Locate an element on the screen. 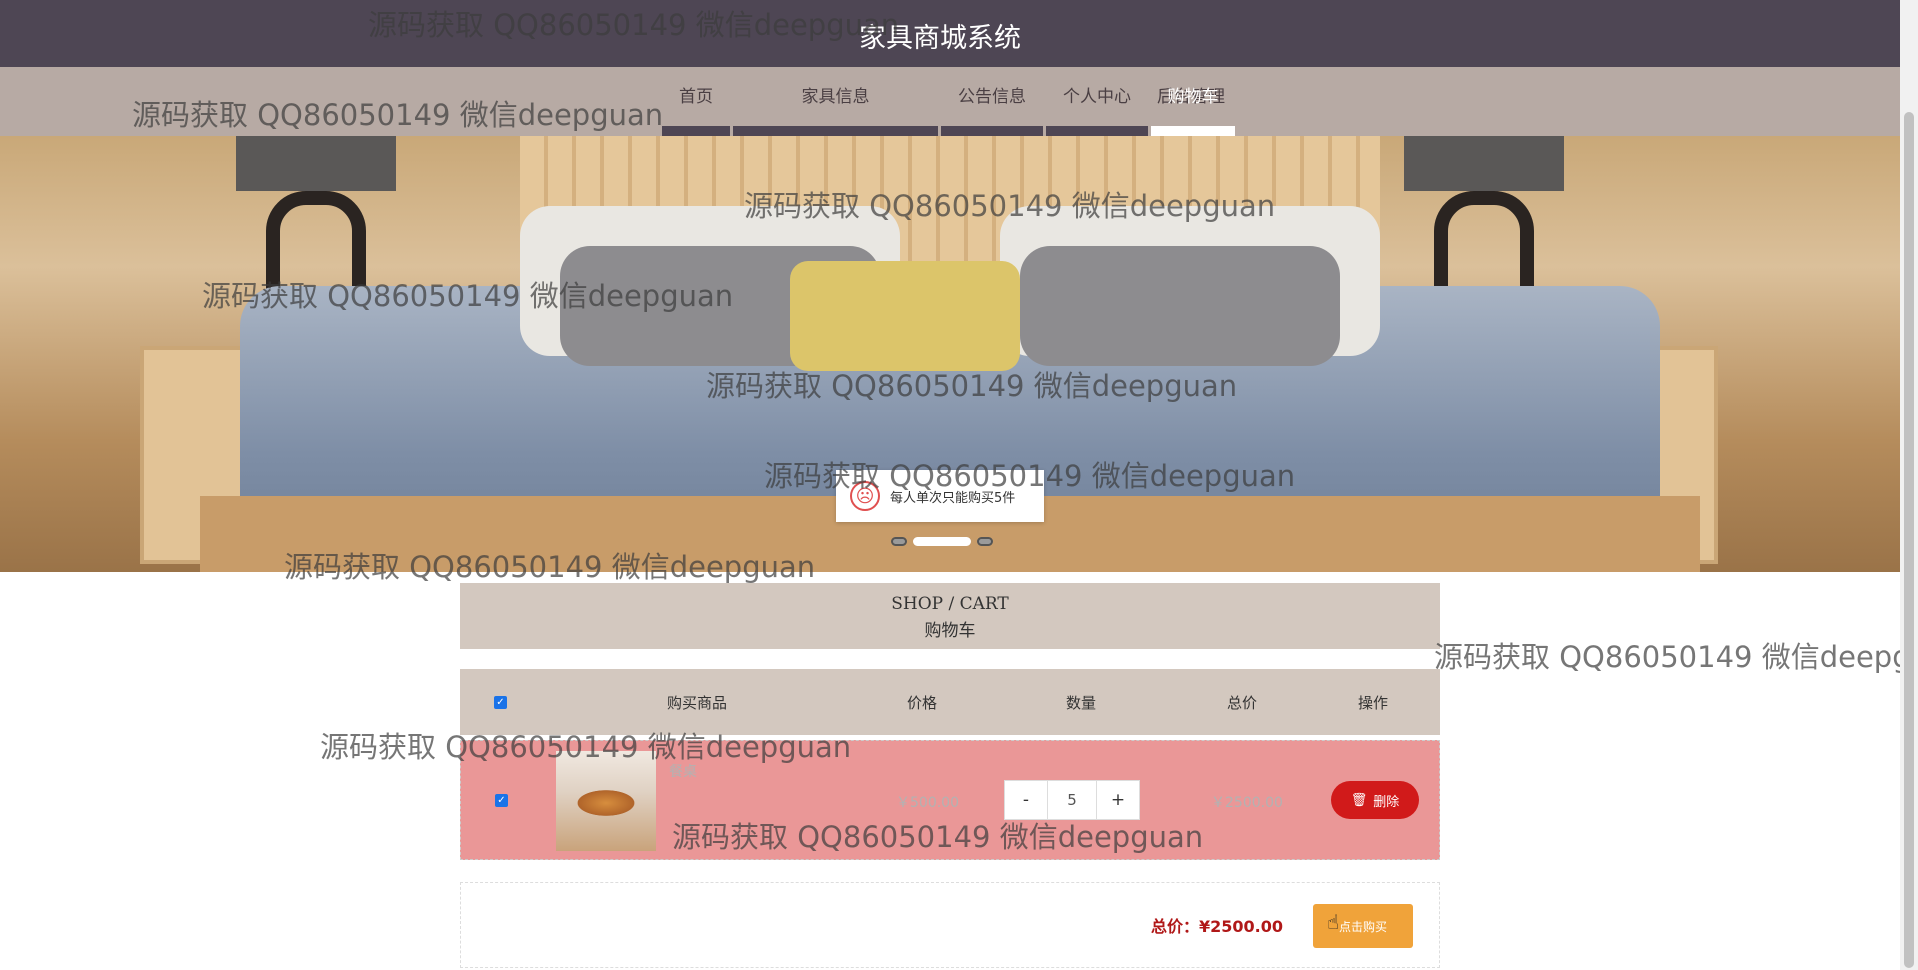  total-label: 总价： is located at coordinates (1175, 926).